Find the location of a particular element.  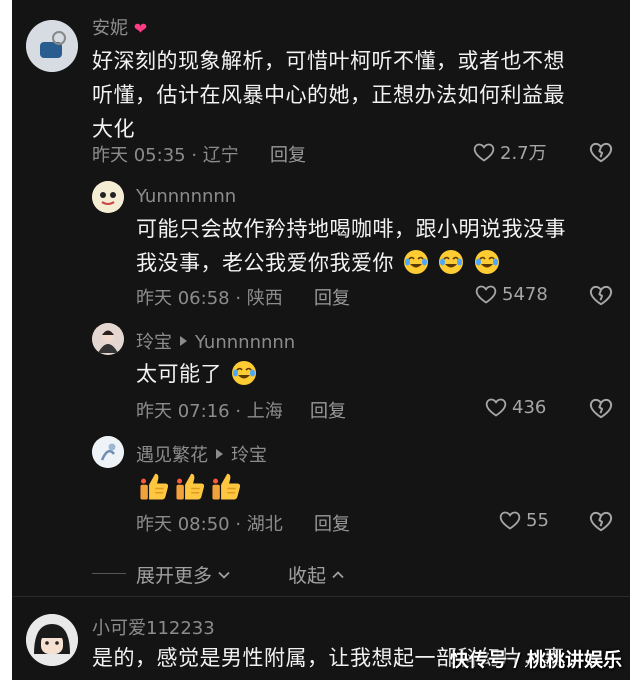

like-button: 436 is located at coordinates (515, 407).